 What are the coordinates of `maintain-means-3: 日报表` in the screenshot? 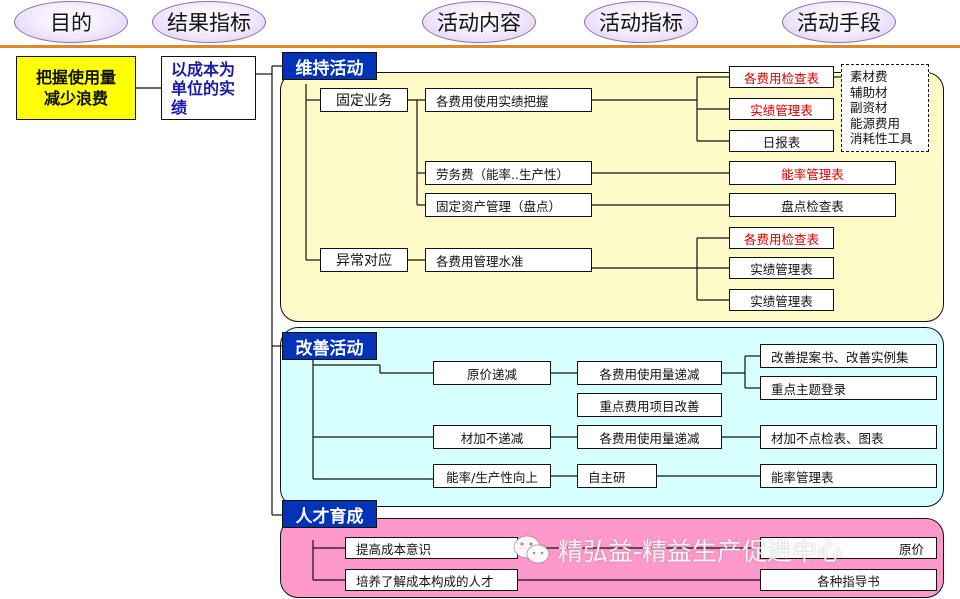 It's located at (781, 141).